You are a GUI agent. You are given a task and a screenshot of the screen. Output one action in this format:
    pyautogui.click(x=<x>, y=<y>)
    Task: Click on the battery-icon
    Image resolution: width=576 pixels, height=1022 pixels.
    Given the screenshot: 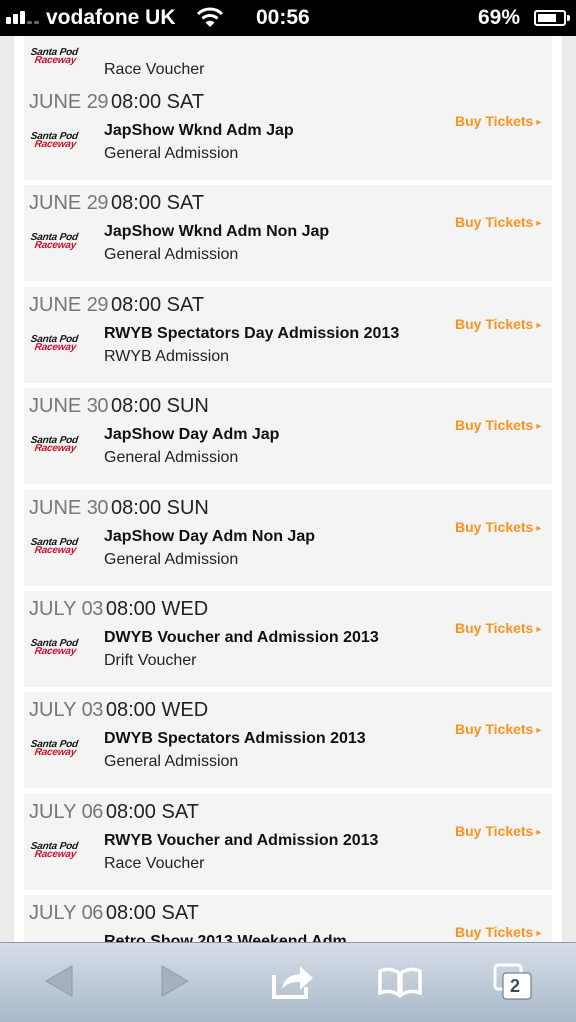 What is the action you would take?
    pyautogui.click(x=552, y=18)
    